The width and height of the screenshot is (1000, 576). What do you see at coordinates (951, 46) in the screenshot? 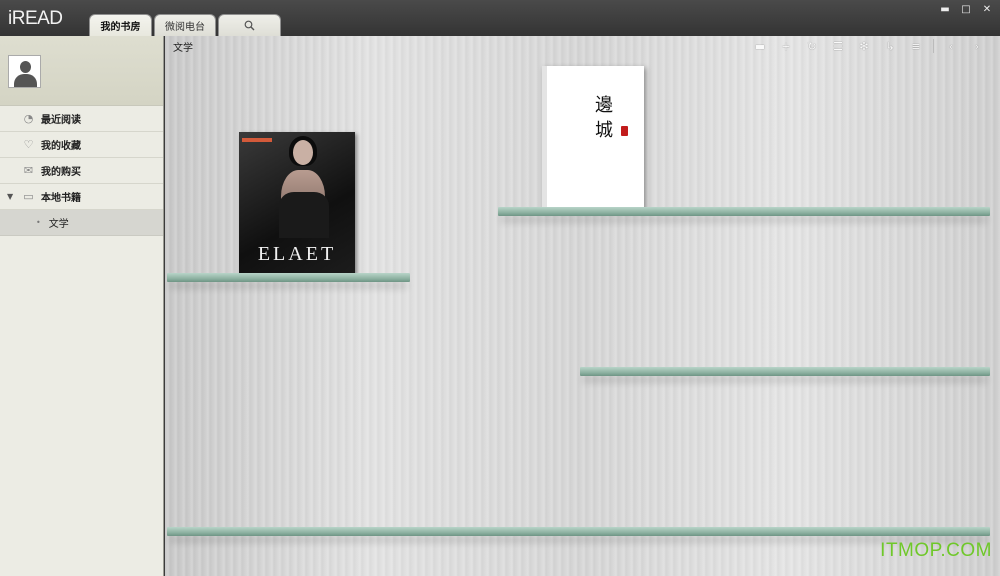
I see `prev-icon: ‹` at bounding box center [951, 46].